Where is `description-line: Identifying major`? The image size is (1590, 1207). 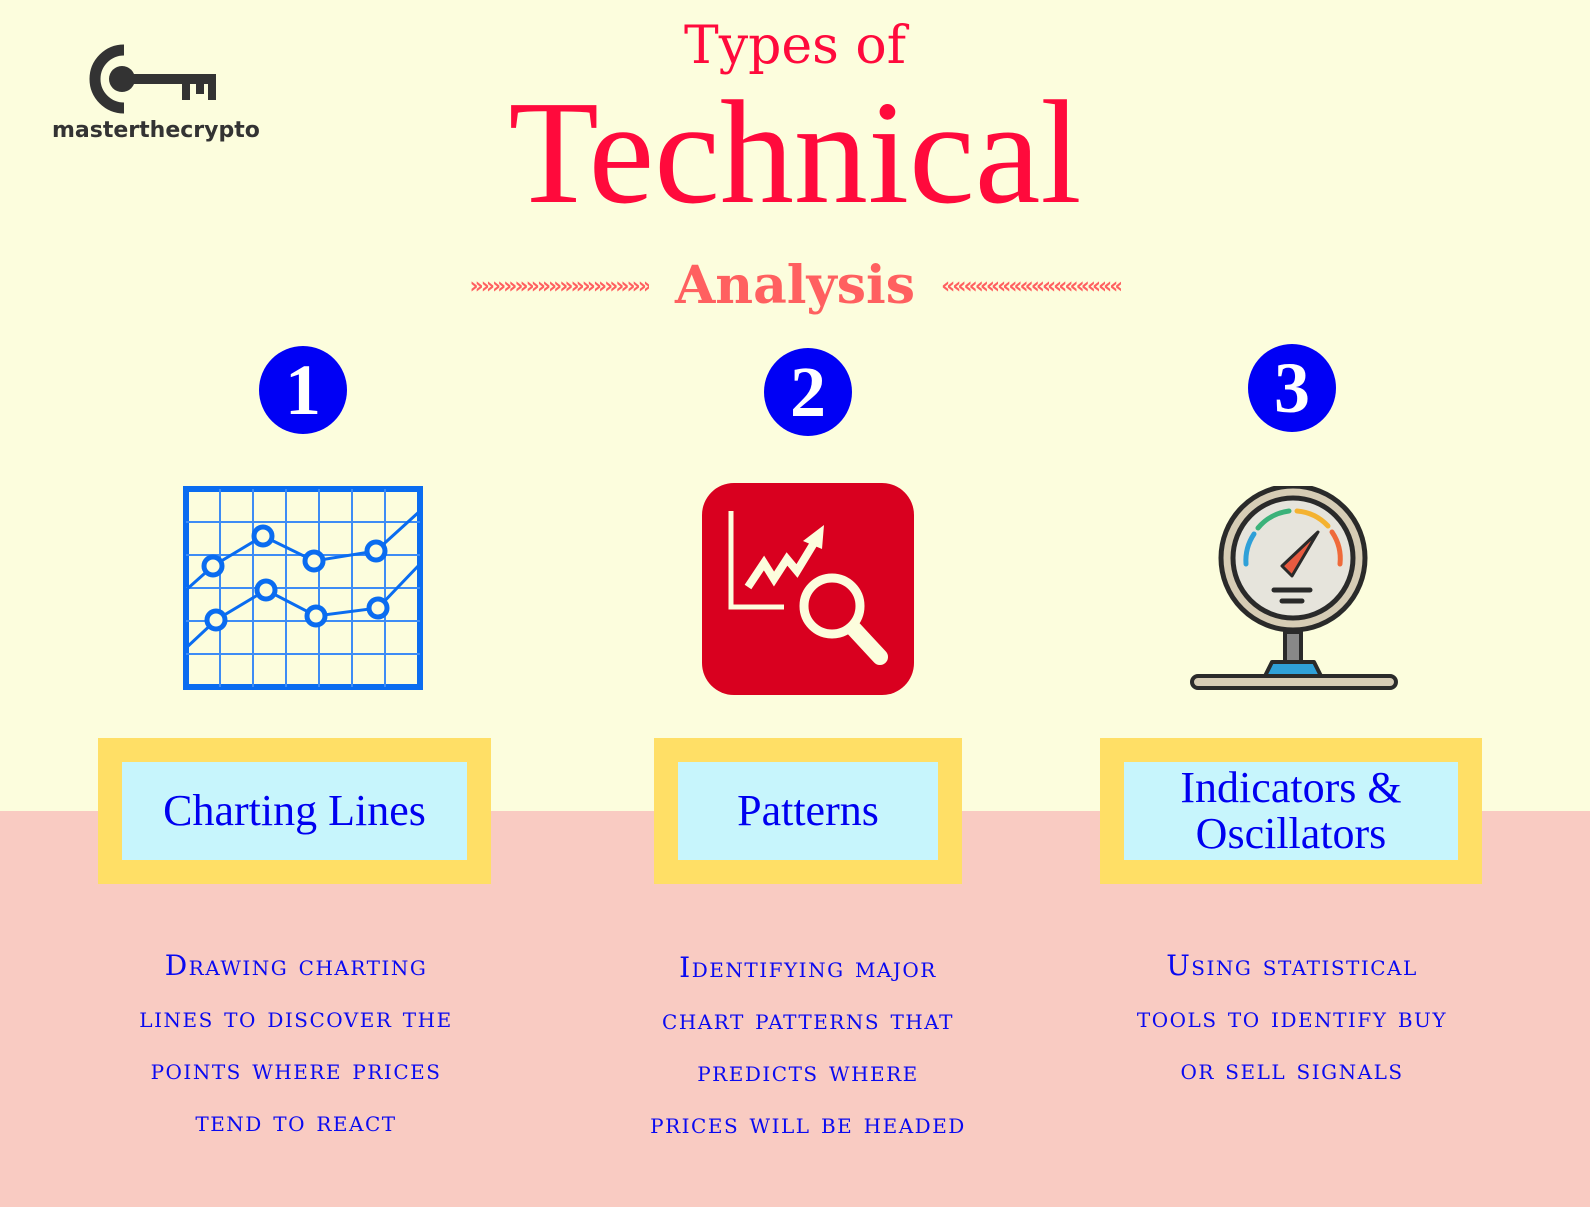
description-line: Identifying major is located at coordinates (808, 967).